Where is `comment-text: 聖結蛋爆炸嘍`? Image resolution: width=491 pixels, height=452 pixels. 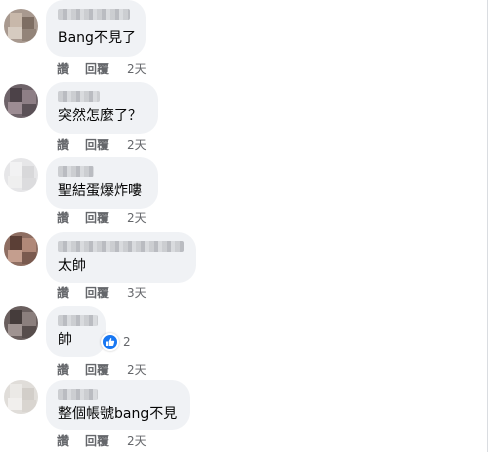 comment-text: 聖結蛋爆炸嘍 is located at coordinates (100, 191).